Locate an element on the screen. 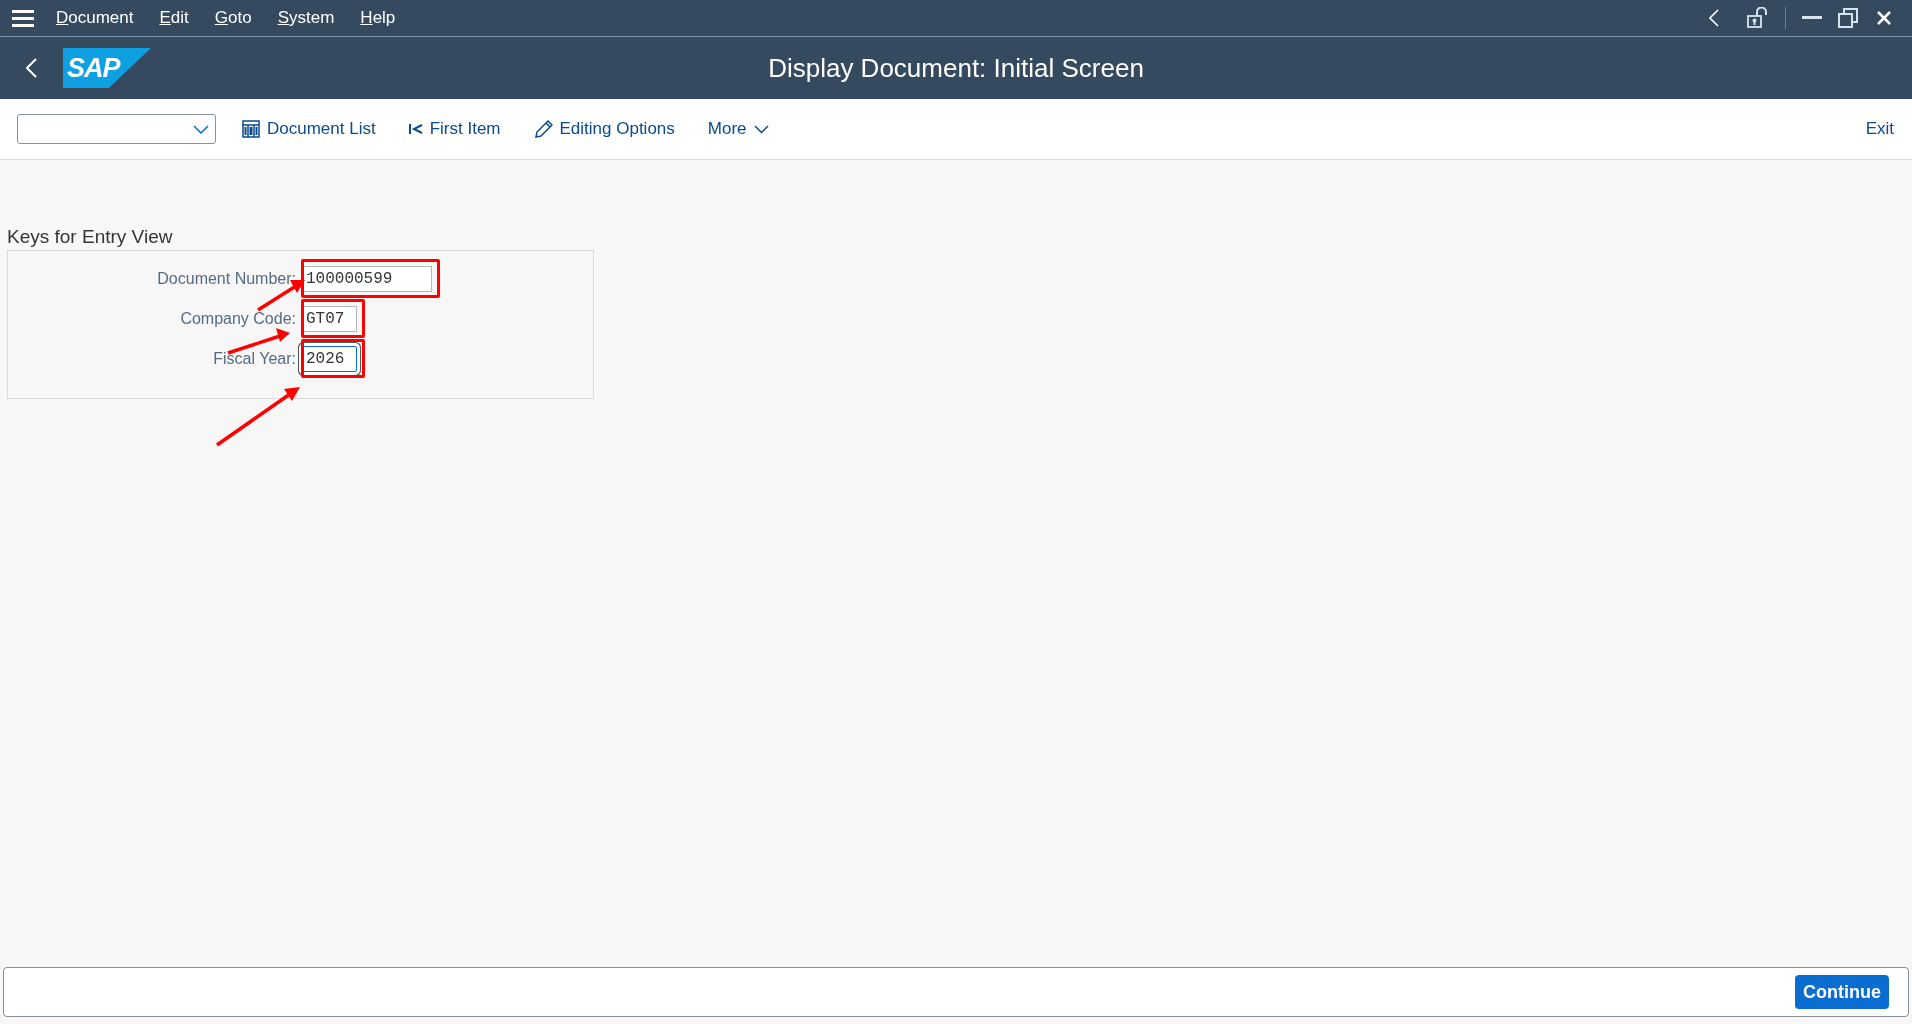 This screenshot has height=1024, width=1912. menu-item: Help is located at coordinates (378, 18).